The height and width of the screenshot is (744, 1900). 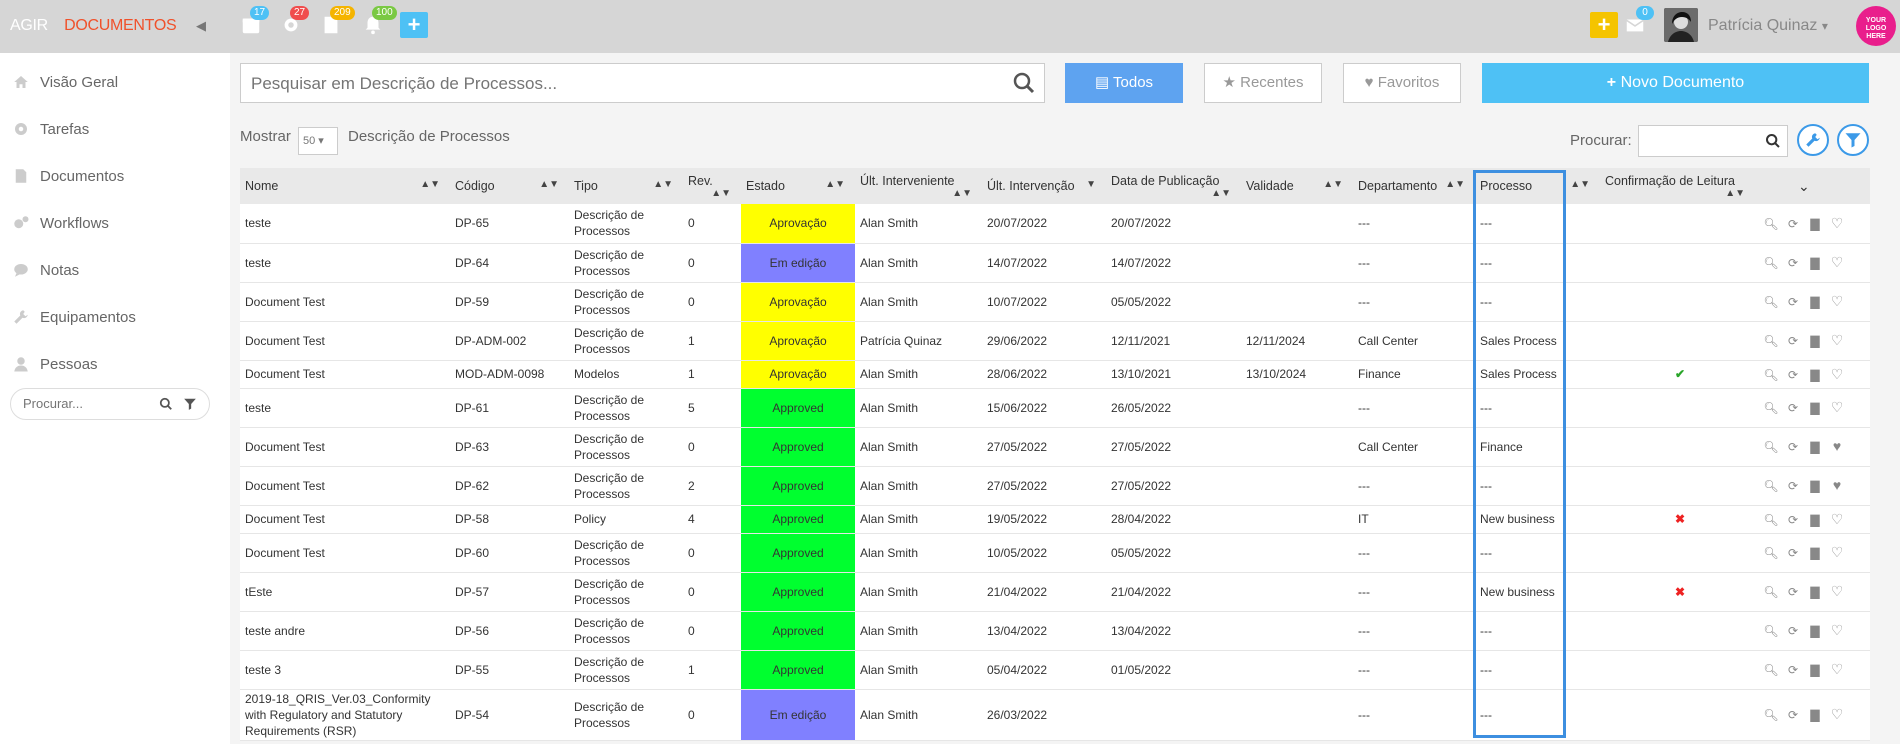 What do you see at coordinates (93, 26) in the screenshot?
I see `brand: AGIR DOCUMENTOS` at bounding box center [93, 26].